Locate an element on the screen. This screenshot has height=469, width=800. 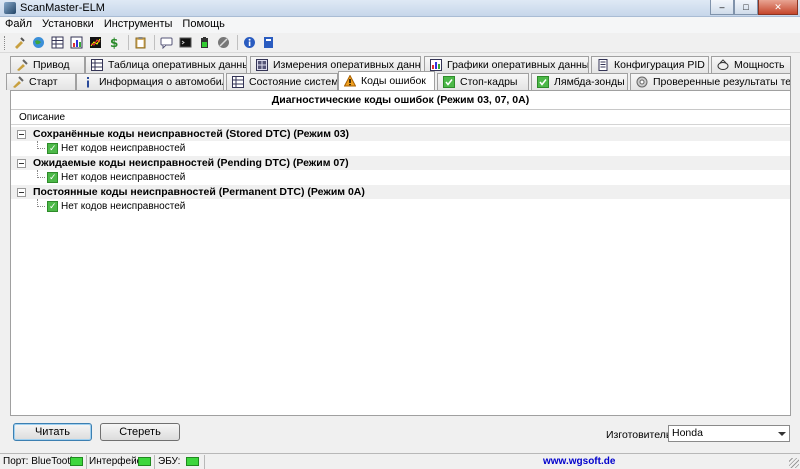
interface-status: Интерфейс: is located at coordinates (117, 461).